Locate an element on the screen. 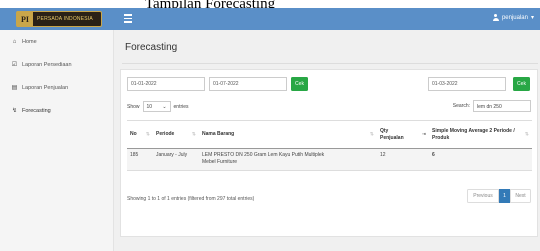 This screenshot has width=540, height=251. sidebar-item-label: Home is located at coordinates (29, 41).